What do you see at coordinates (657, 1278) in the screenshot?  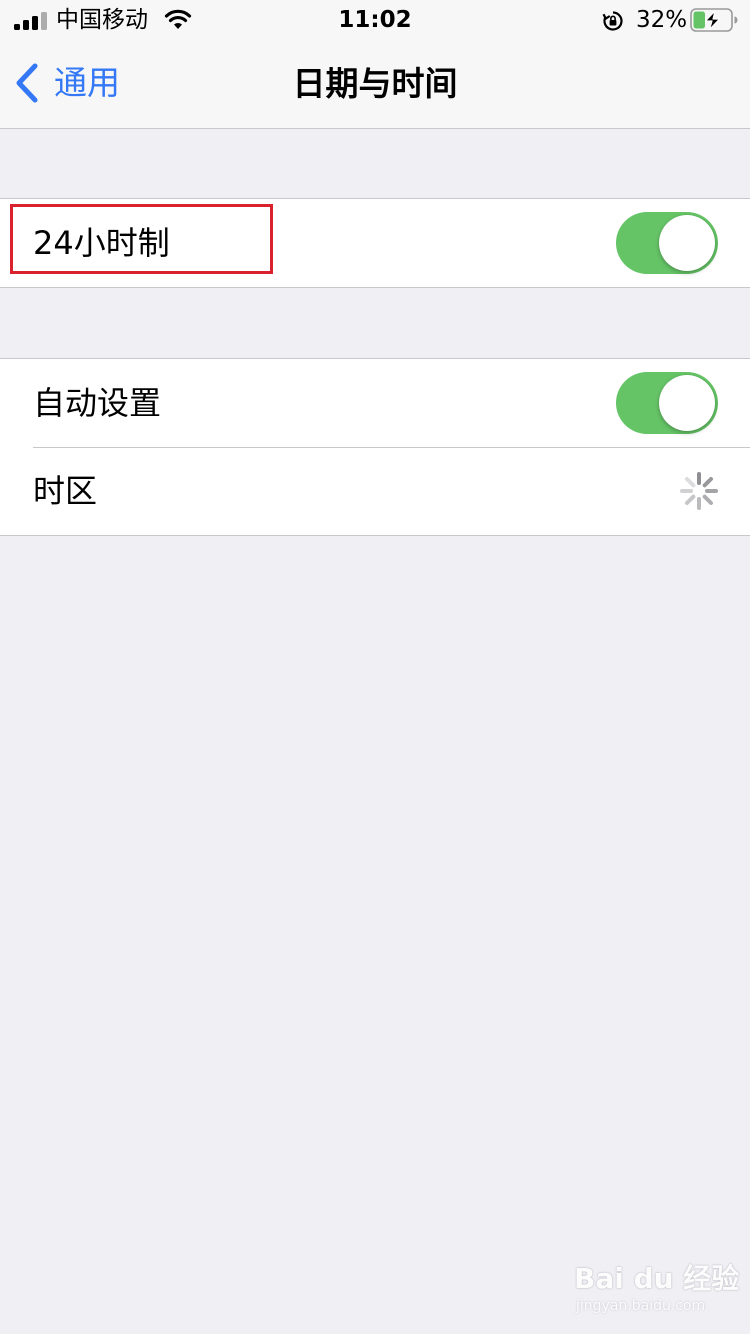 I see `watermark-text: Bai du 经验` at bounding box center [657, 1278].